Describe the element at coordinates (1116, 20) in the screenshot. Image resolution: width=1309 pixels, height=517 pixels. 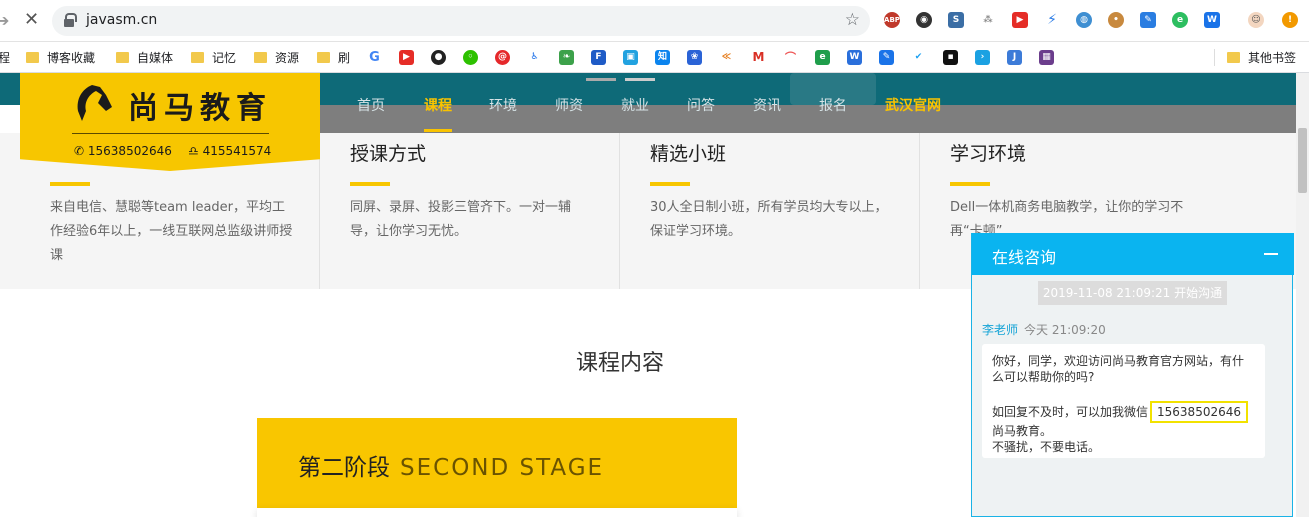
I see `cookie-icon: •` at that location.